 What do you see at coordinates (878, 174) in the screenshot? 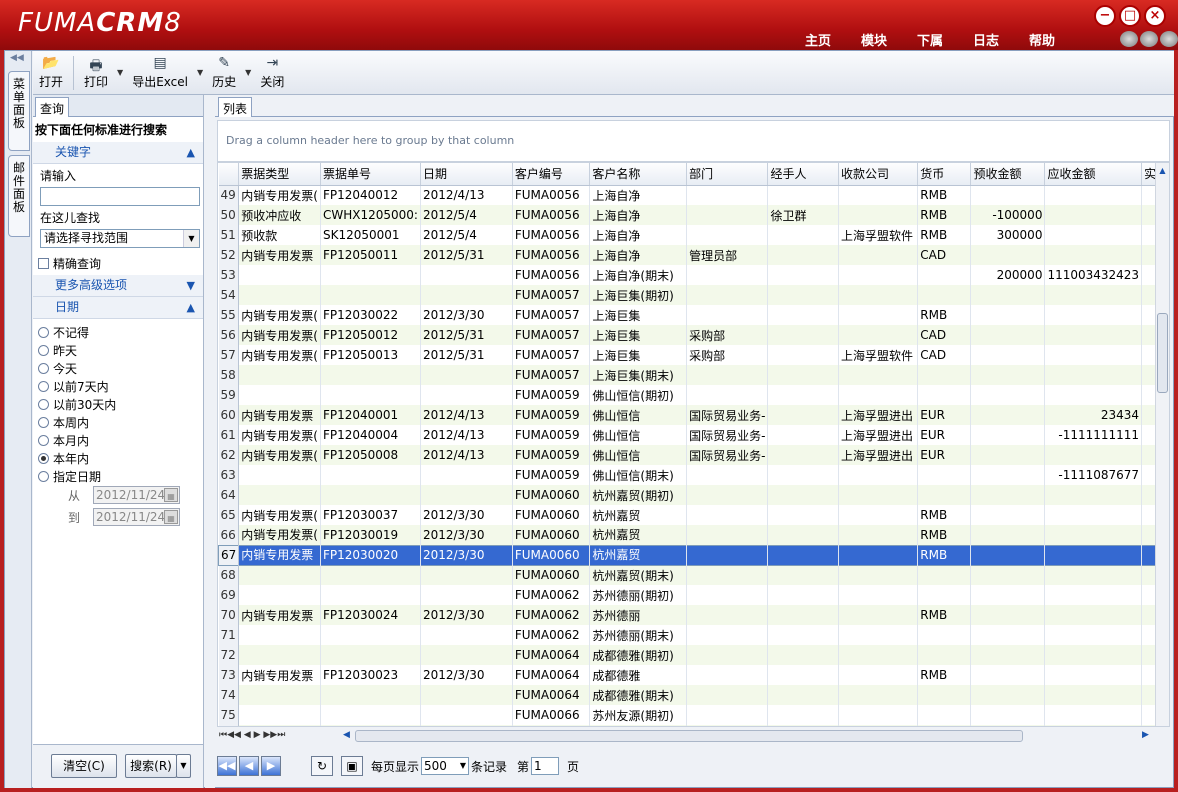
I see `column-header: 收款公司` at bounding box center [878, 174].